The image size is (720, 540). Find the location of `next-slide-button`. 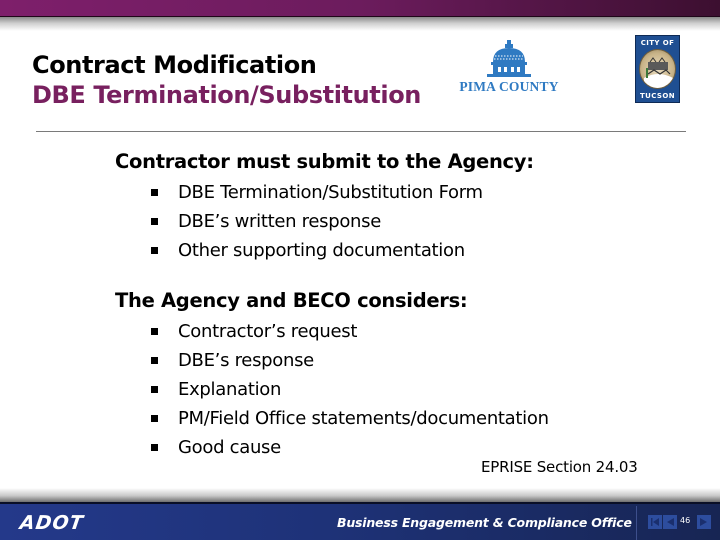

next-slide-button is located at coordinates (704, 522).